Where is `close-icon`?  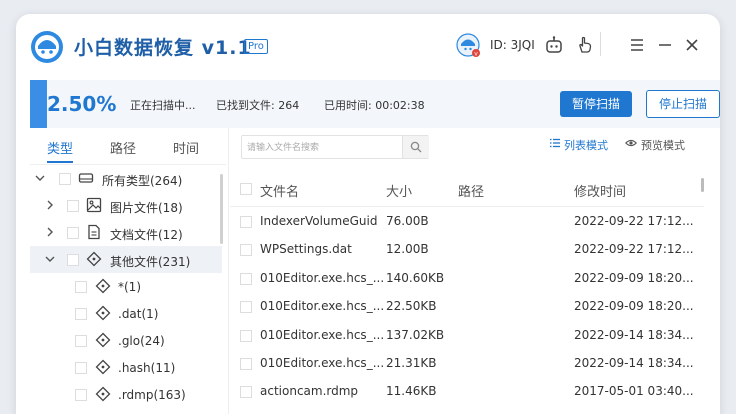 close-icon is located at coordinates (692, 45).